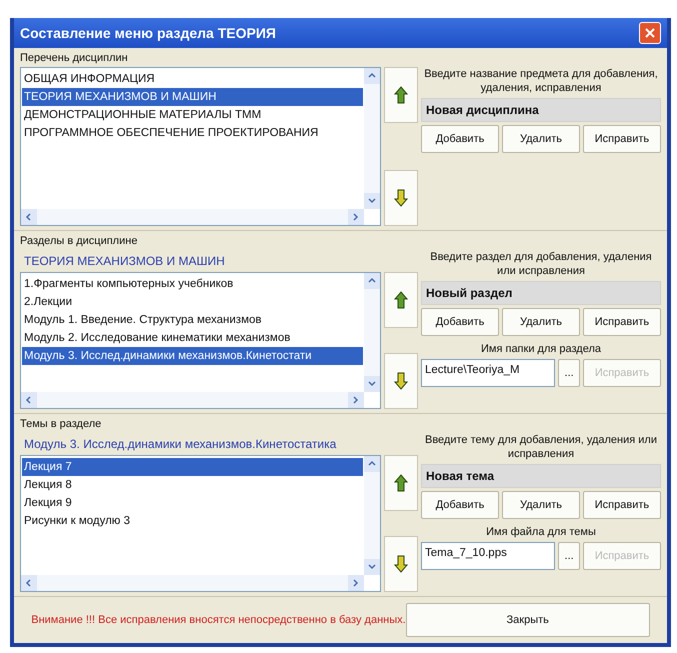  What do you see at coordinates (193, 337) in the screenshot?
I see `list-item: Модуль 2. Исследование кинематики механизмов` at bounding box center [193, 337].